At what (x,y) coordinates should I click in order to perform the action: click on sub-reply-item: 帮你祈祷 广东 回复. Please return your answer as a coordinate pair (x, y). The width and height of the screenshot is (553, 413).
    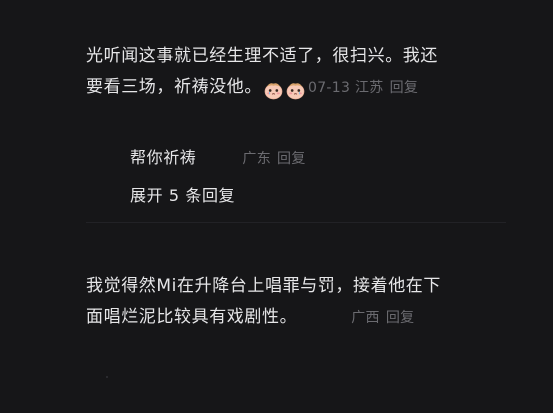
    Looking at the image, I should click on (218, 158).